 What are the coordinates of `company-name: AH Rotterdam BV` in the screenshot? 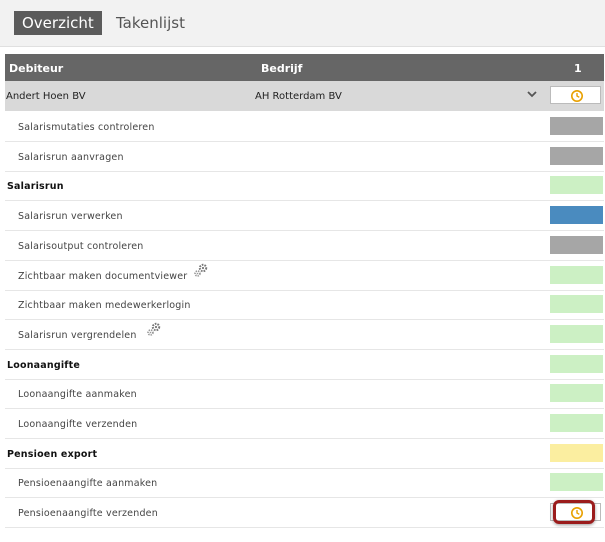 It's located at (298, 96).